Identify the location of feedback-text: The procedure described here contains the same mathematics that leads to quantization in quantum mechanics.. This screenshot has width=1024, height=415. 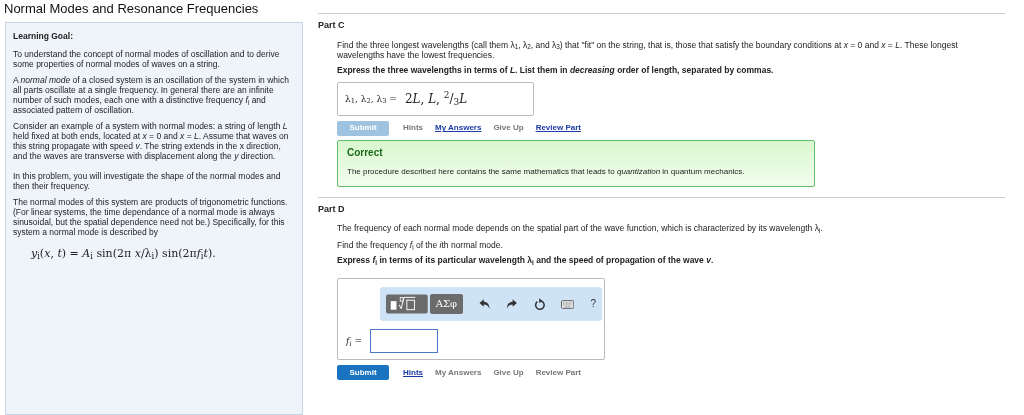
(546, 171).